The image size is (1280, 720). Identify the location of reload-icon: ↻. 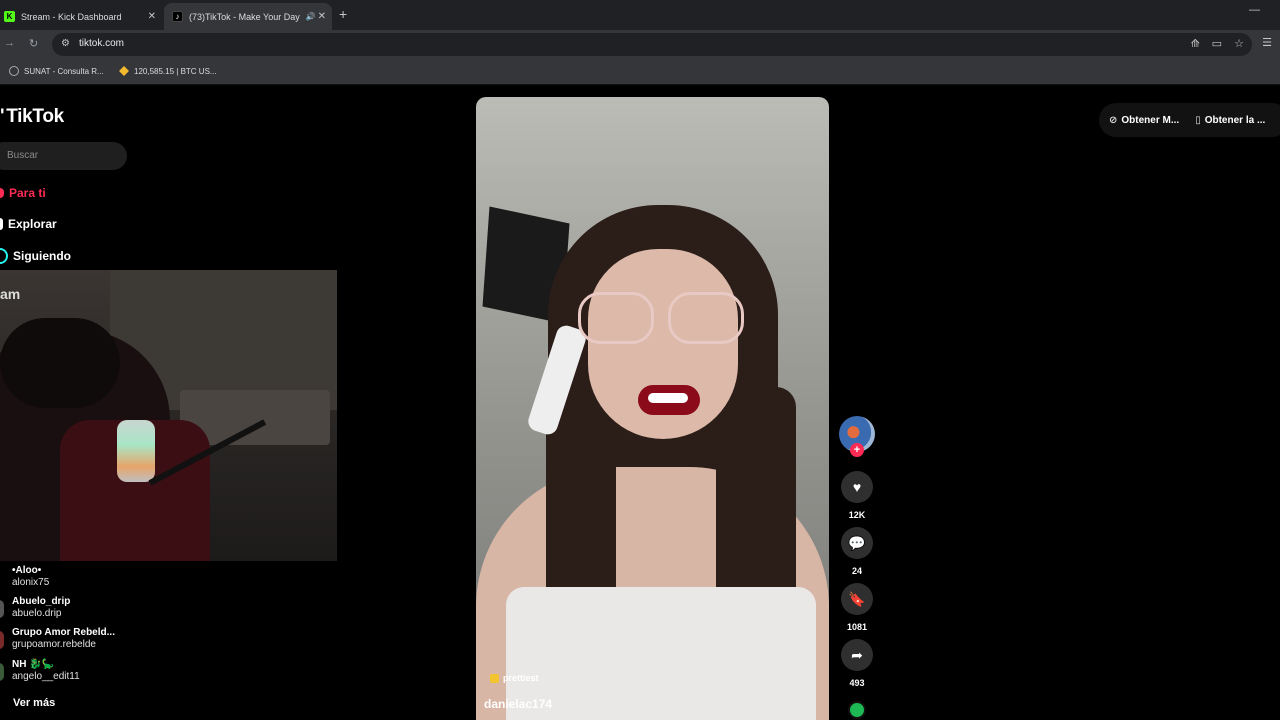
(33, 43).